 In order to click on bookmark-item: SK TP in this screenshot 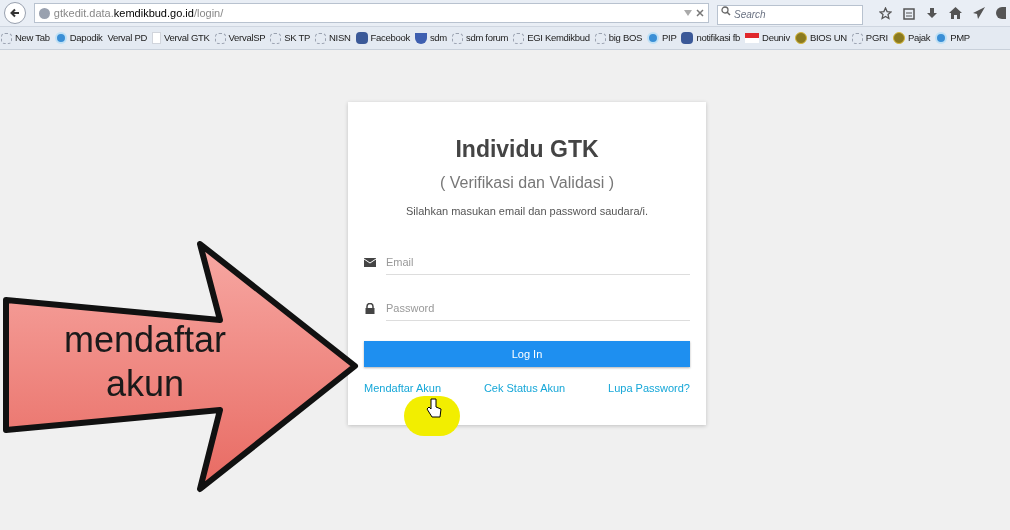, I will do `click(297, 38)`.